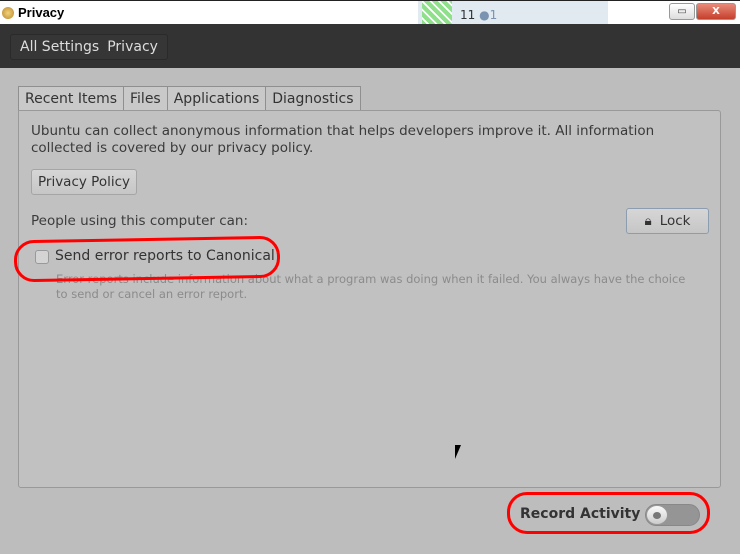  Describe the element at coordinates (468, 15) in the screenshot. I see `reputation-score: 11` at that location.